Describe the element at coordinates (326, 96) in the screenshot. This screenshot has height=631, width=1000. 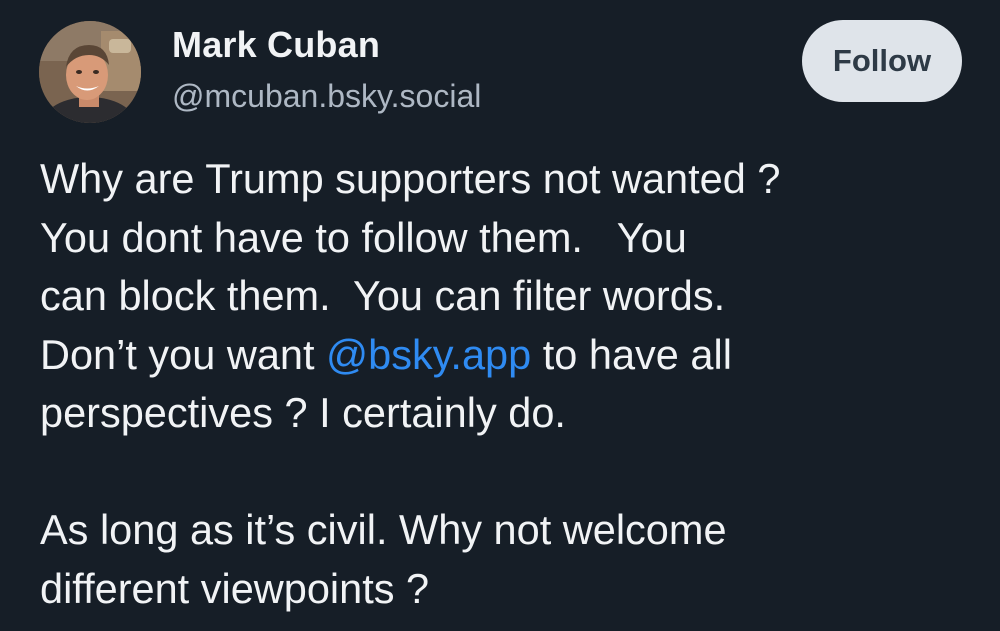
I see `author-handle: @mcuban.bsky.social` at that location.